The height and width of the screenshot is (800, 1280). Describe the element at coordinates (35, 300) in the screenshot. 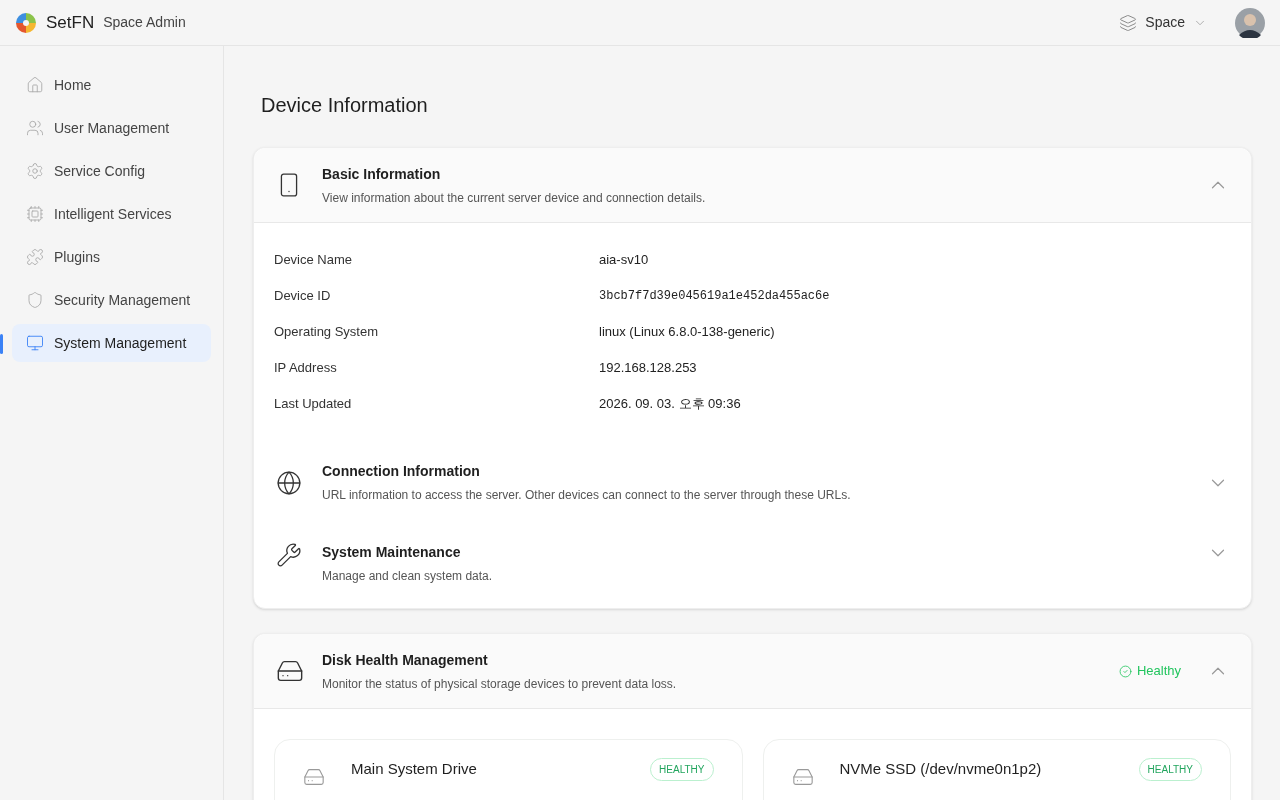

I see `shield-icon` at that location.